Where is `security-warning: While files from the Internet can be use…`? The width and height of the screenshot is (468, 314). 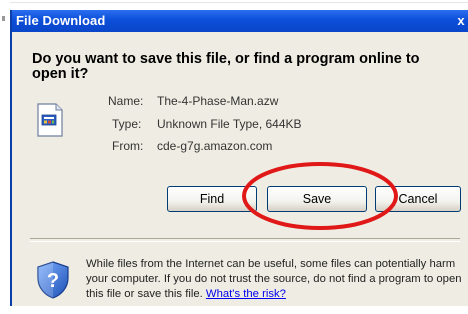 security-warning: While files from the Internet can be use… is located at coordinates (276, 279).